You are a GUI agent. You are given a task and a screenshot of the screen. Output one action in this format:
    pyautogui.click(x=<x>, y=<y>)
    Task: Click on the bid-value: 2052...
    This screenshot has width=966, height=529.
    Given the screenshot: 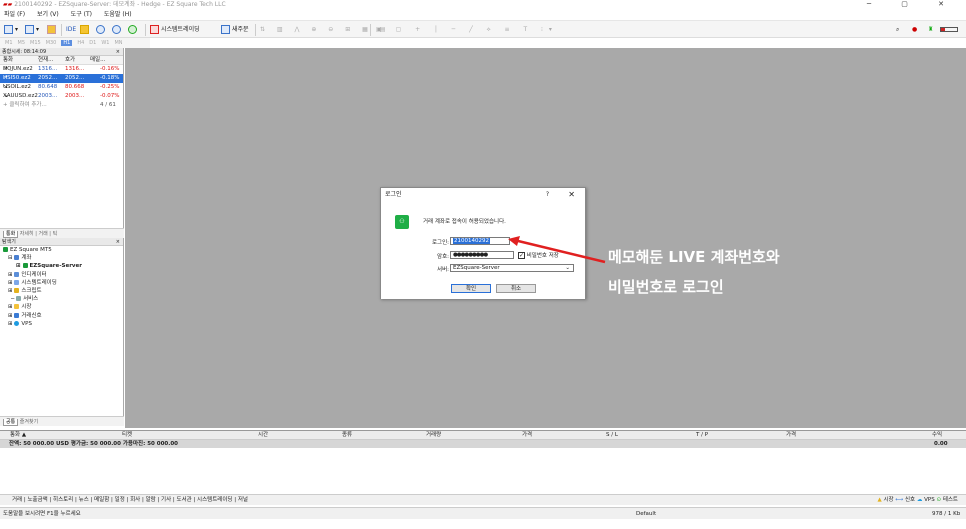 What is the action you would take?
    pyautogui.click(x=48, y=78)
    